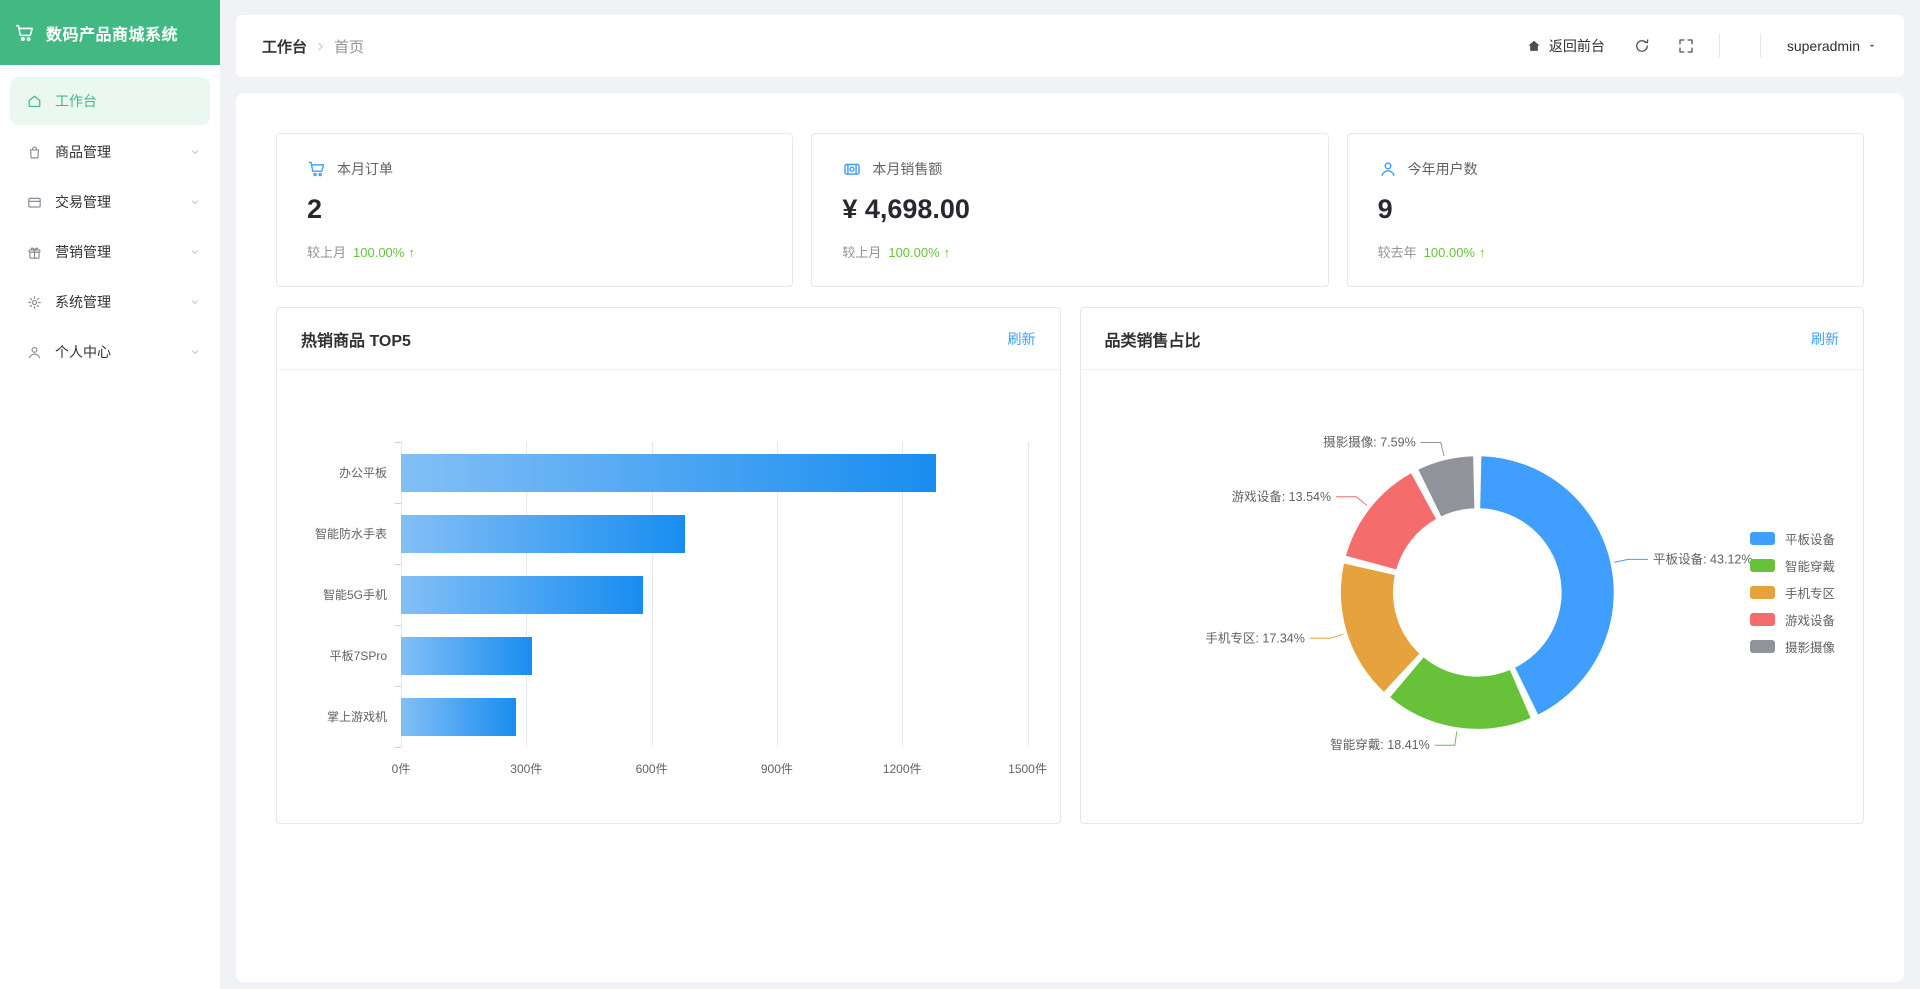 The image size is (1920, 989). What do you see at coordinates (1022, 339) in the screenshot?
I see `hot-products-refresh-link: 刷新` at bounding box center [1022, 339].